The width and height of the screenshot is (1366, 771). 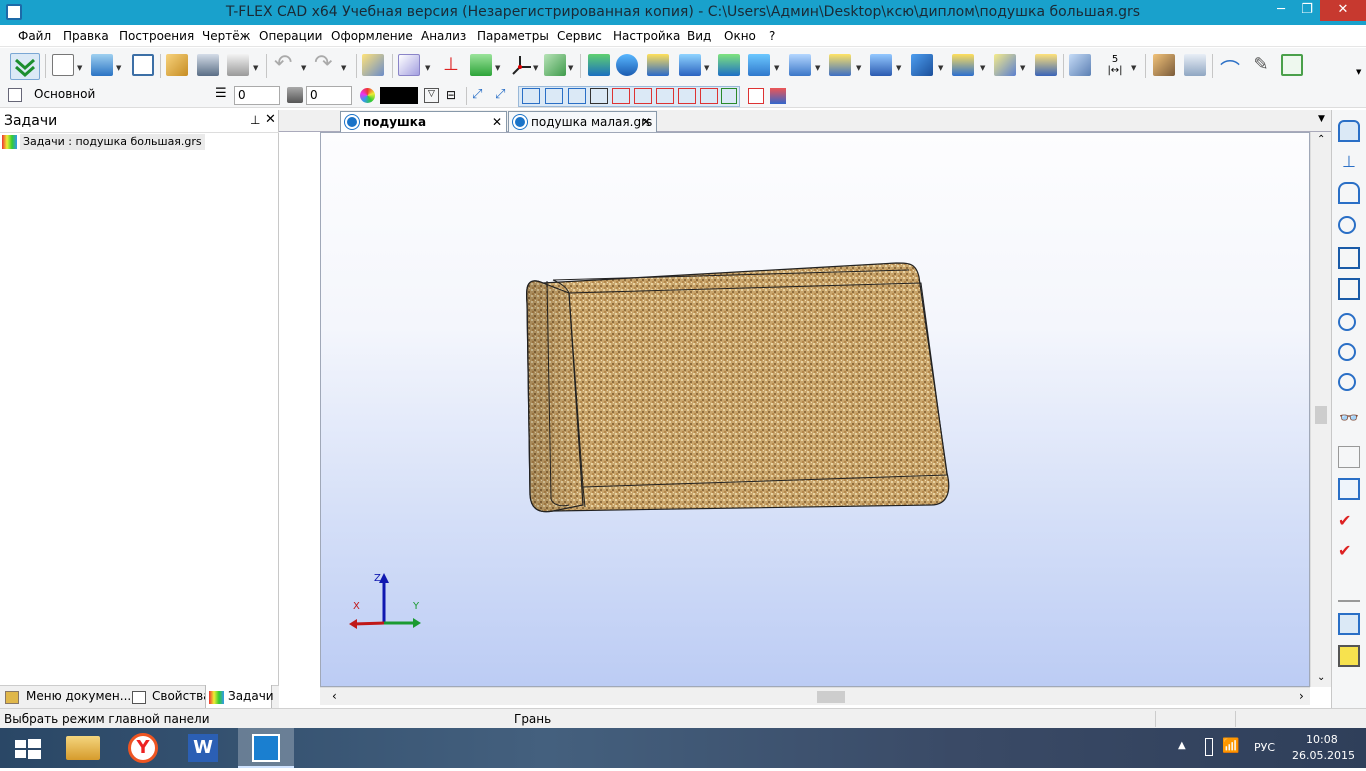 What do you see at coordinates (1323, 755) in the screenshot?
I see `clock-date: 26.05.2015` at bounding box center [1323, 755].